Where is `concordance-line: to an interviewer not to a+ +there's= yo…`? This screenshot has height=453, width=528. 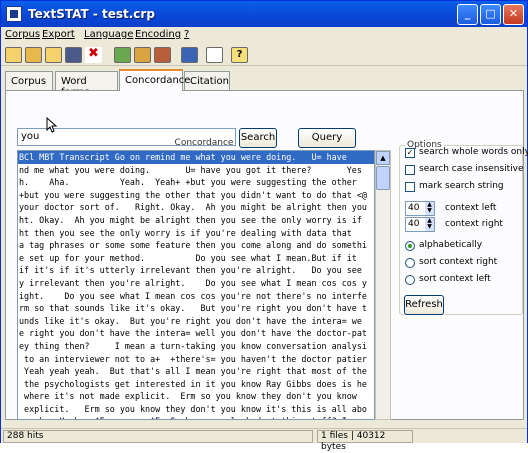
concordance-line: to an interviewer not to a+ +there's= yo… is located at coordinates (196, 359).